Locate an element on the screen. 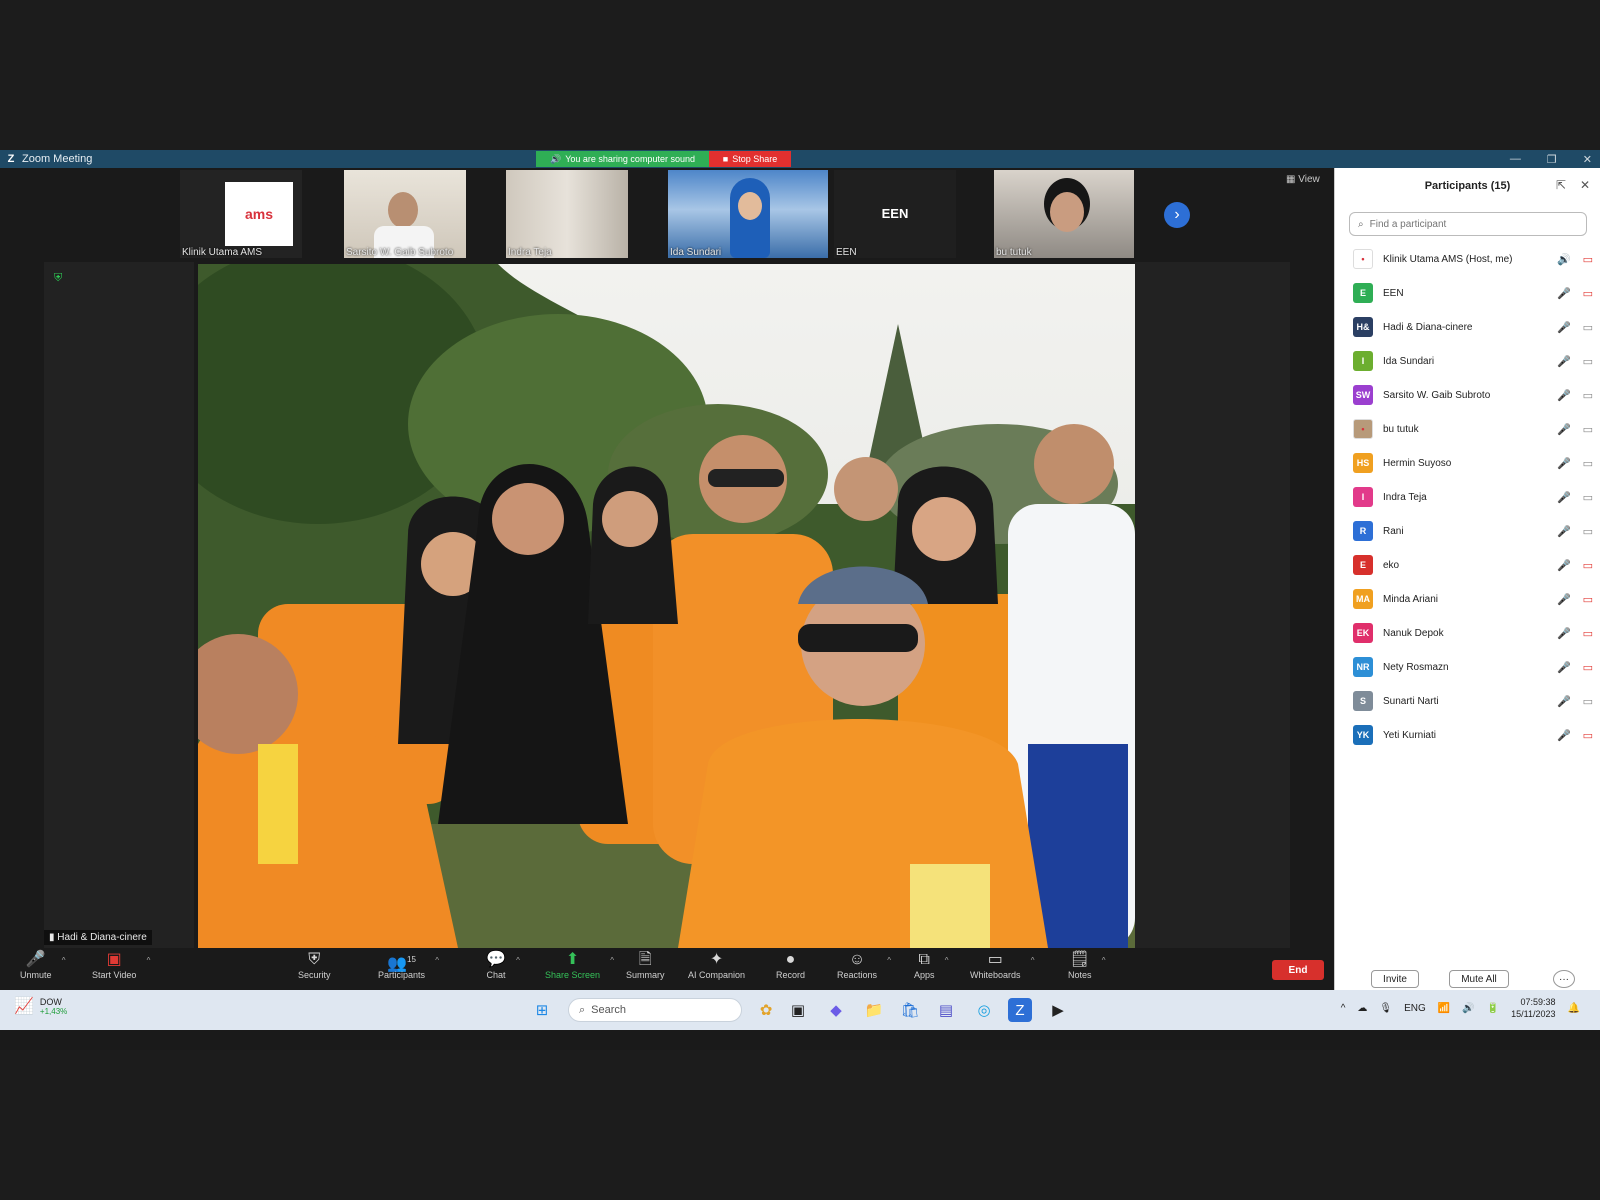  thumbnail-klinik-utama-ams: ams Klinik Utama AMS is located at coordinates (241, 214).